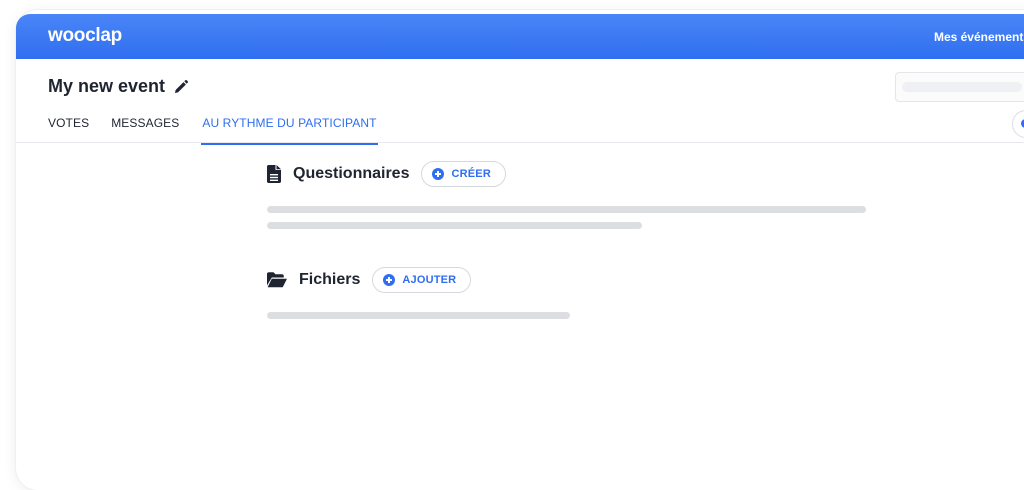  Describe the element at coordinates (520, 142) in the screenshot. I see `tab-divider` at that location.